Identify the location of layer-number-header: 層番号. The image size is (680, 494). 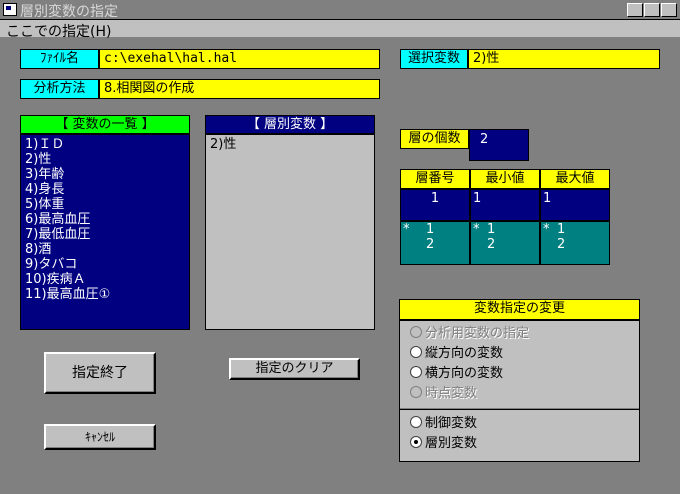
(435, 179).